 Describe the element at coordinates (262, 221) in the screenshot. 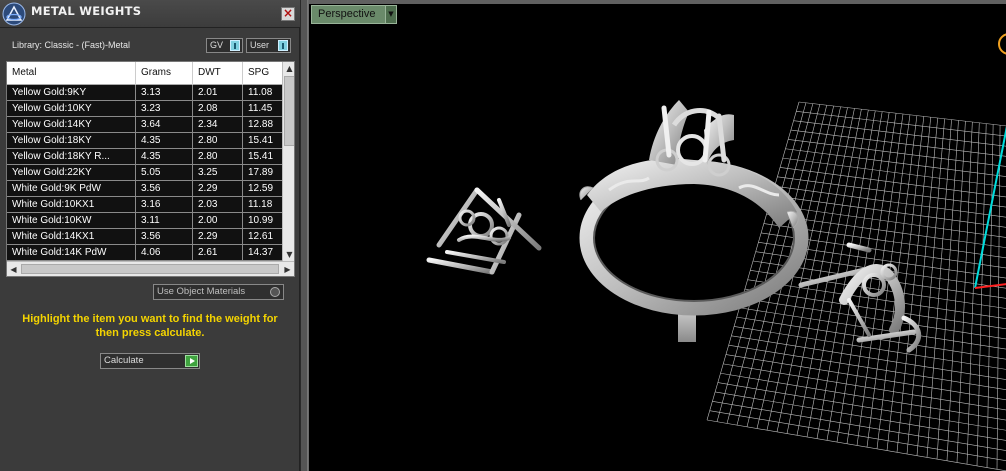

I see `cell-spg: 10.99` at that location.